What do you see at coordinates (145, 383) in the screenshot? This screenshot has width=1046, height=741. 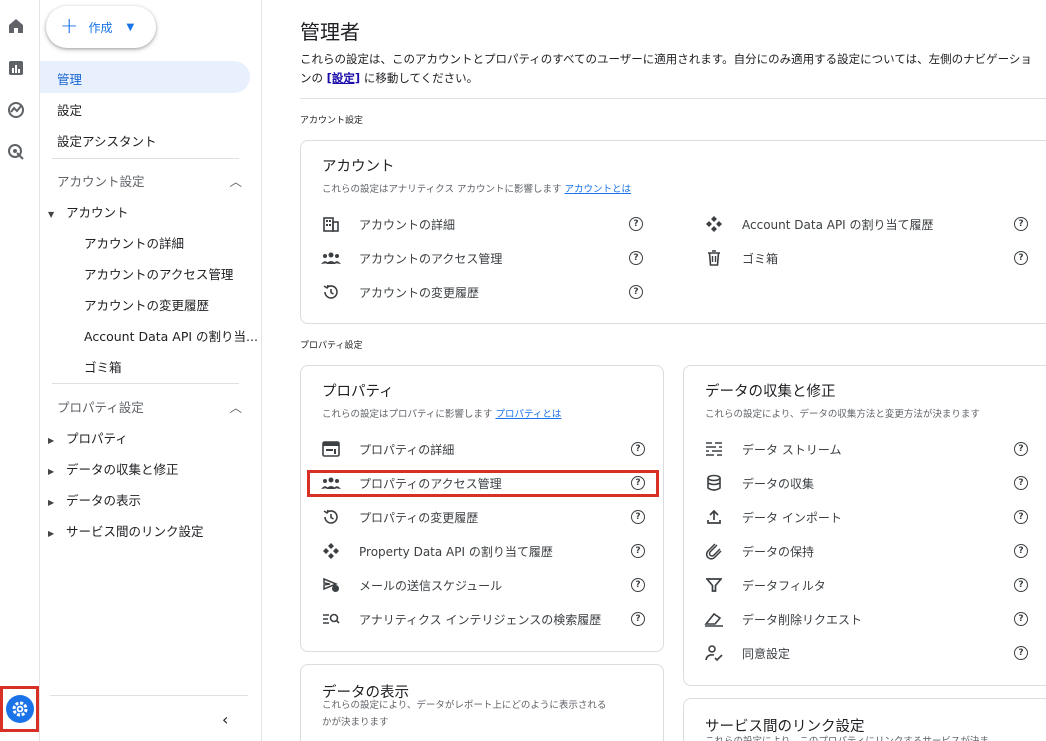 I see `divider` at bounding box center [145, 383].